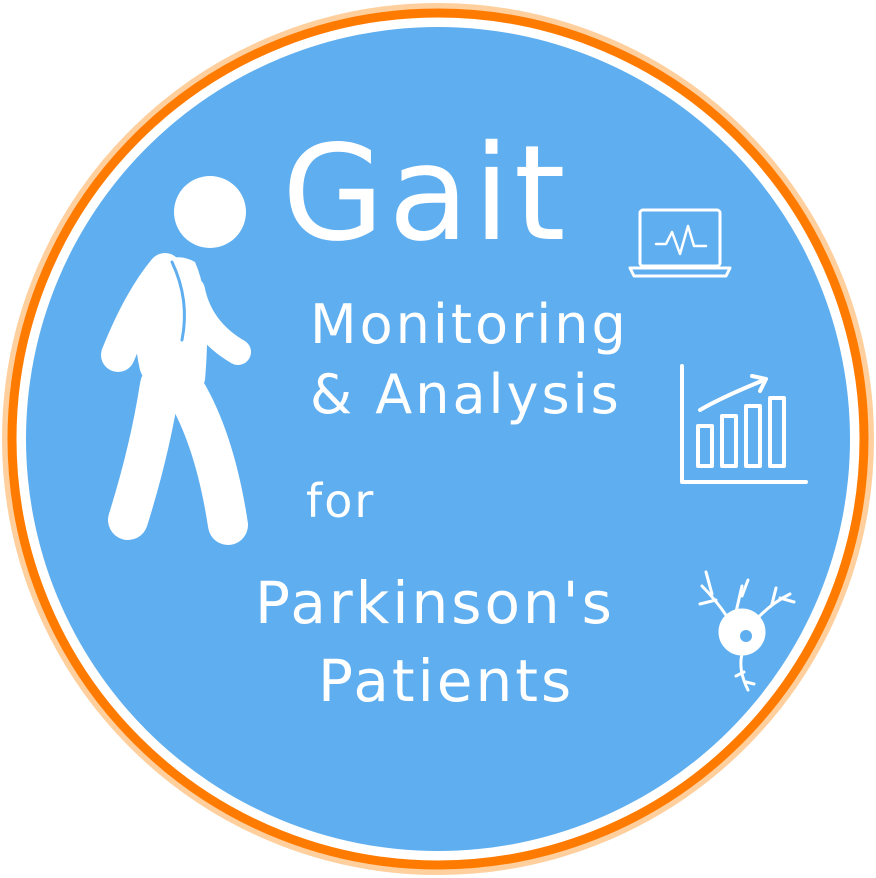  What do you see at coordinates (435, 603) in the screenshot?
I see `logo-subtitle-parkinsons: Parkinson's` at bounding box center [435, 603].